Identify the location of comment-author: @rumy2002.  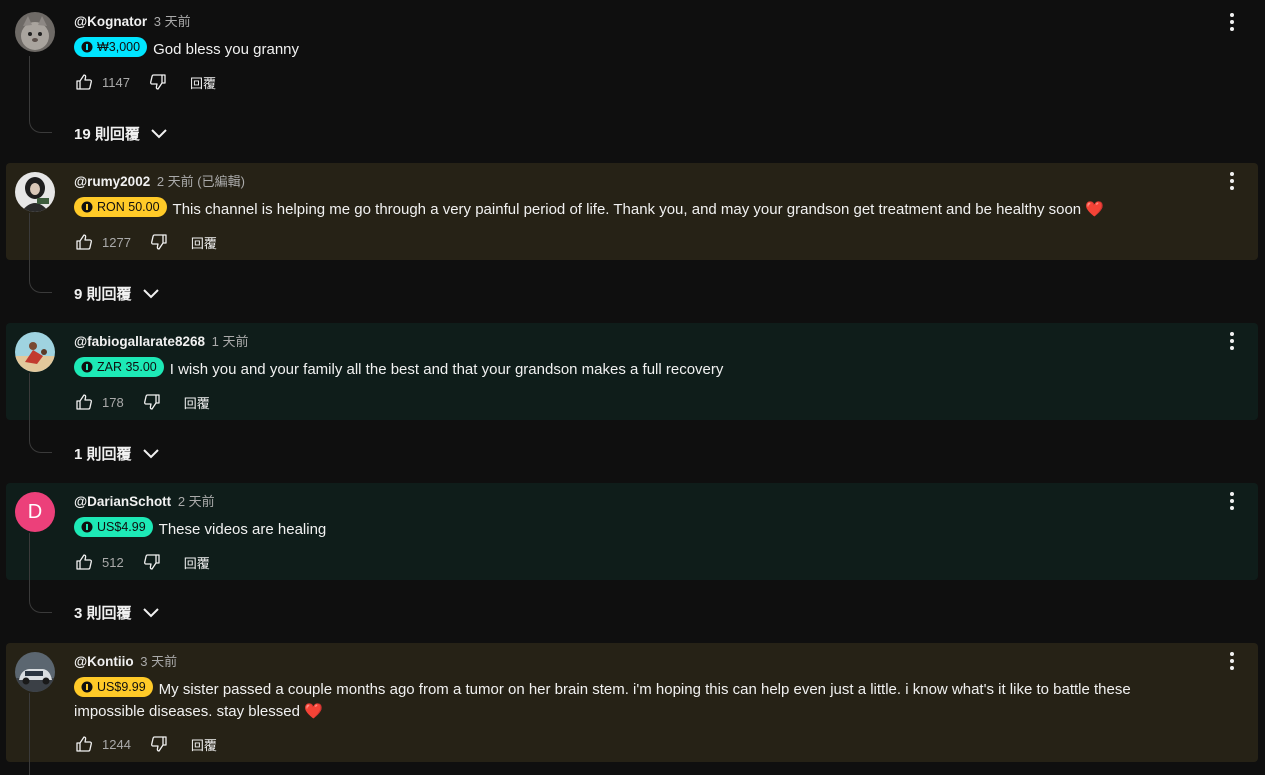
(112, 181).